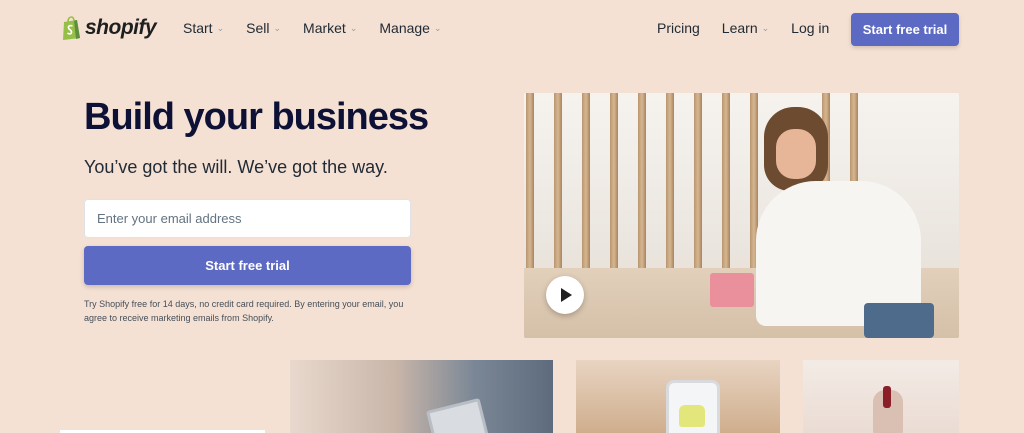  I want to click on nav-manage: Manage ⌄, so click(410, 28).